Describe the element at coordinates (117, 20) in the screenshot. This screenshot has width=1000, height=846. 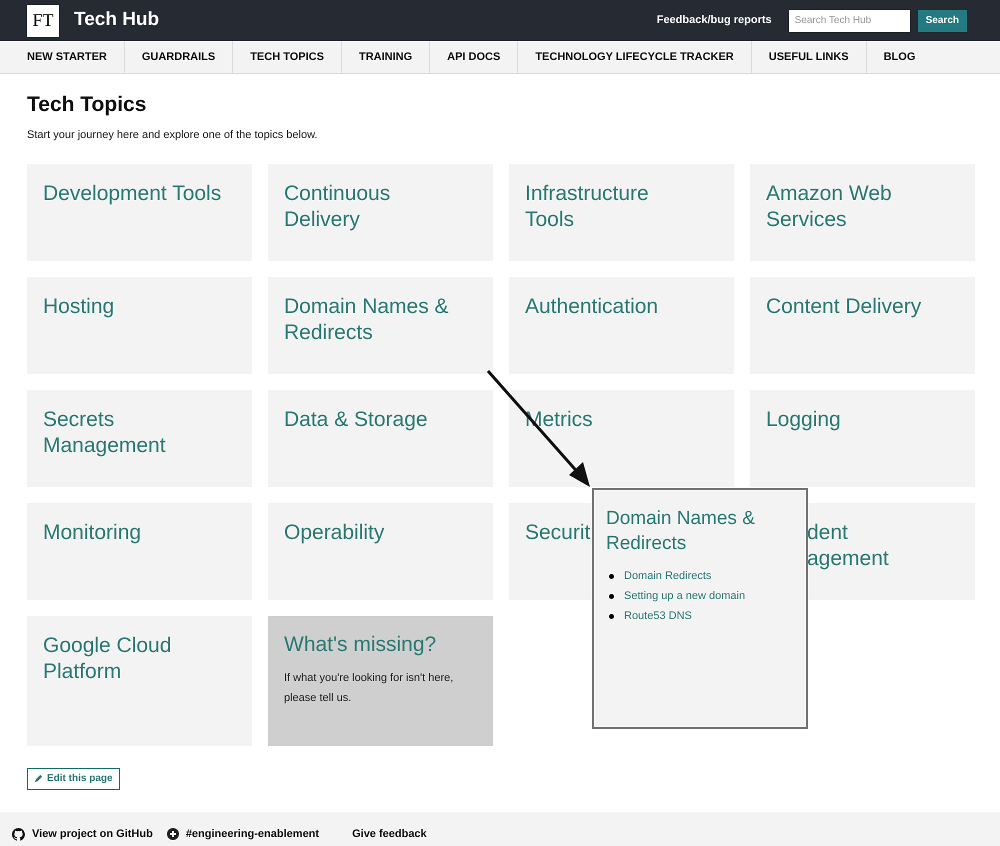
I see `site-title: Tech Hub` at that location.